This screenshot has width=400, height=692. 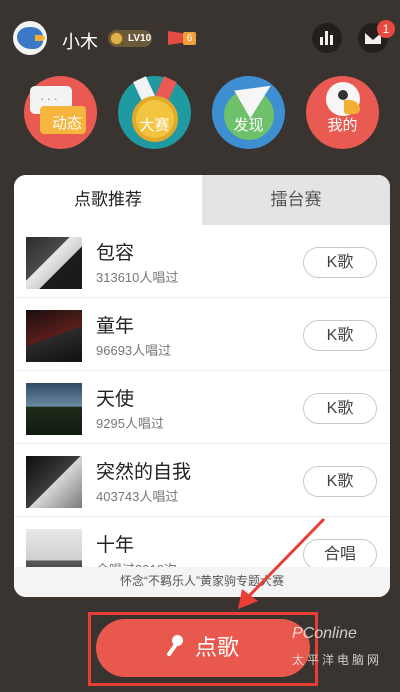 I want to click on sing-song-button: 点歌, so click(x=203, y=648).